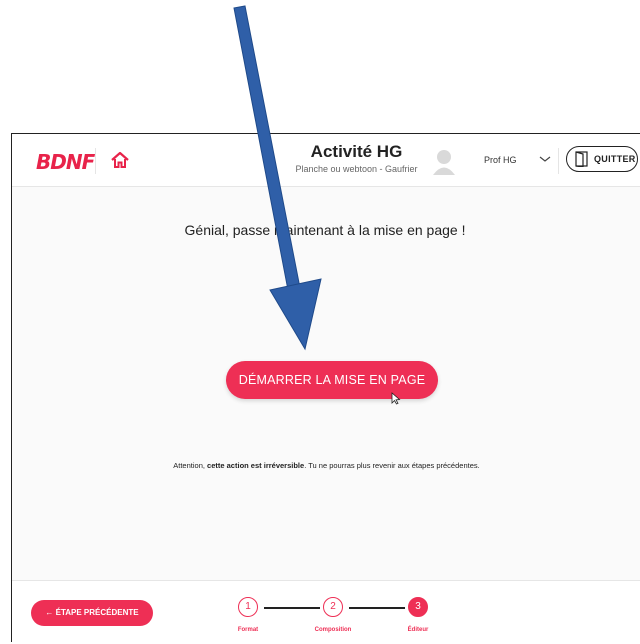 The height and width of the screenshot is (644, 640). What do you see at coordinates (92, 613) in the screenshot?
I see `previous-step-button: ← ÉTAPE PRÉCÉDENTE` at bounding box center [92, 613].